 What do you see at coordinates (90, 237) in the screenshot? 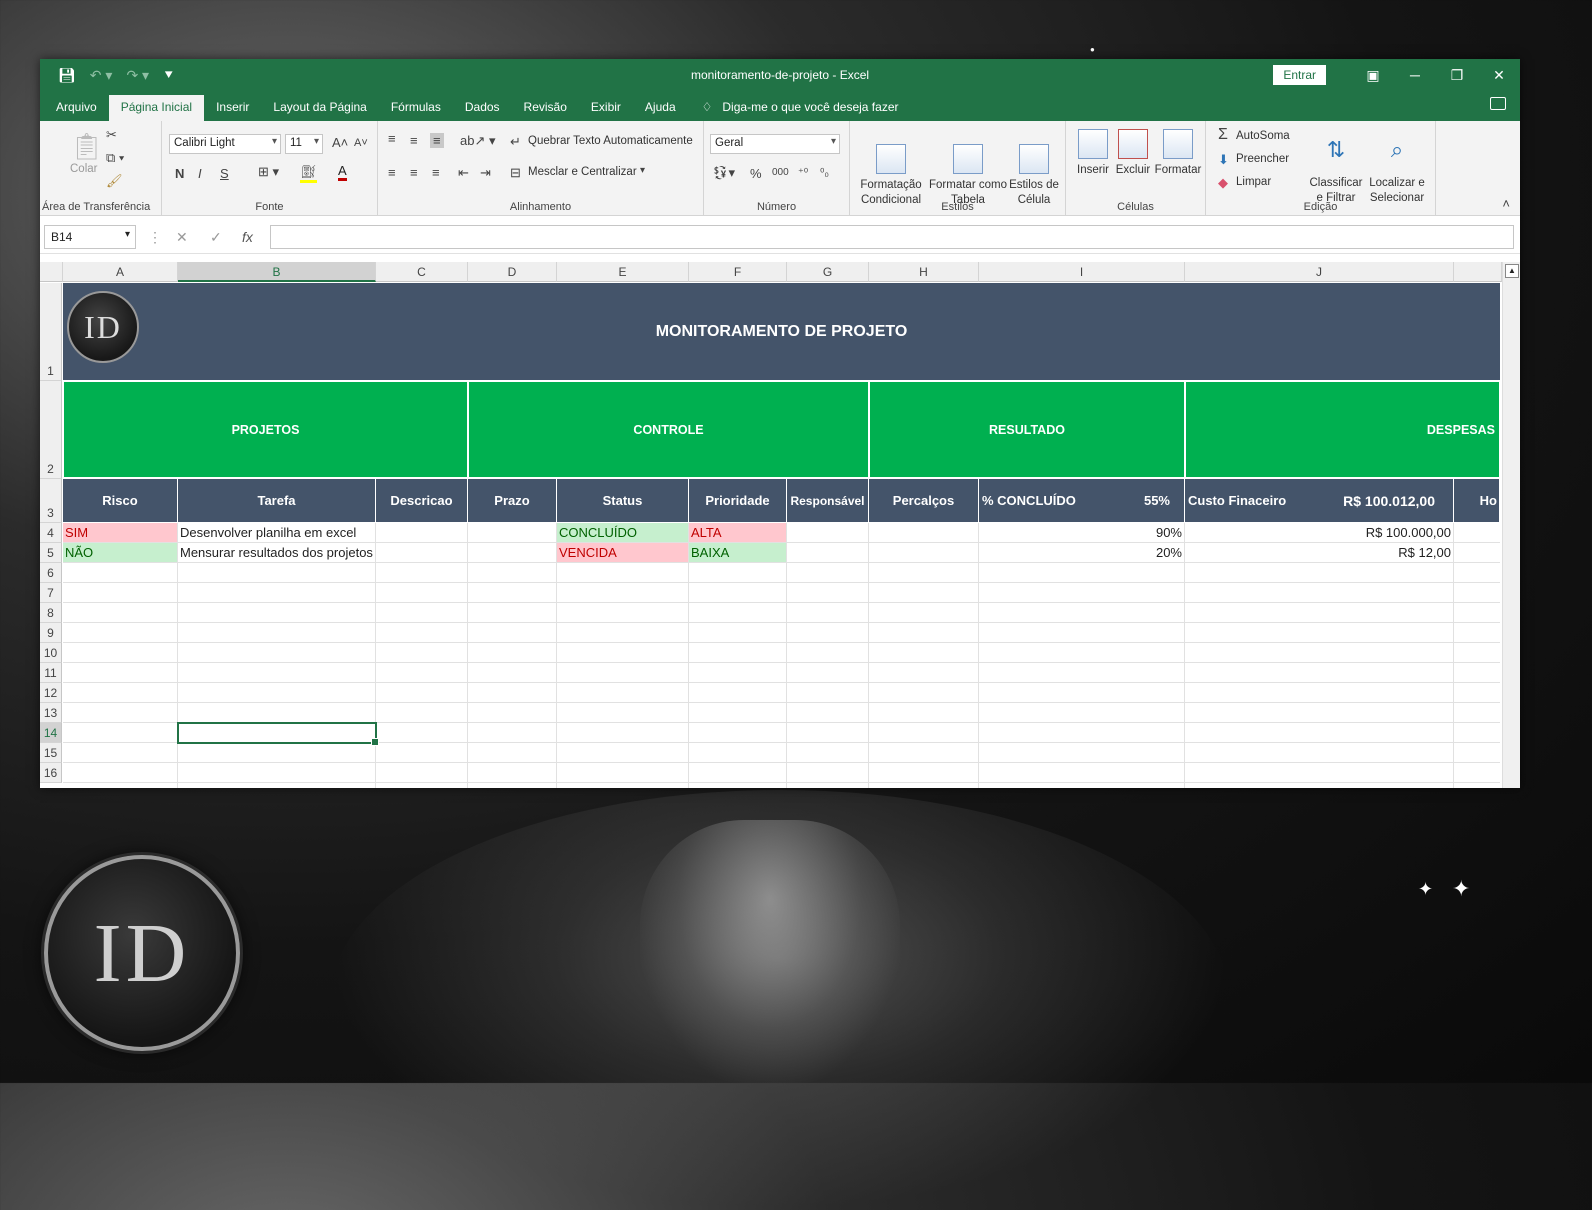
I see `name-box: B14` at bounding box center [90, 237].